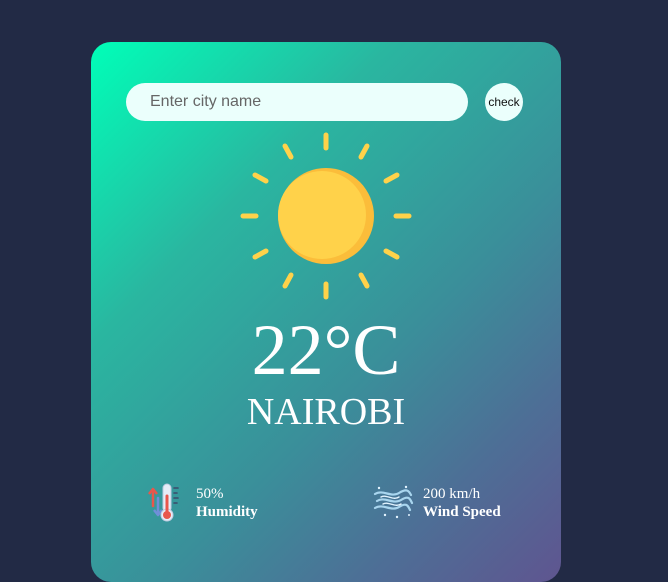 The width and height of the screenshot is (668, 582). What do you see at coordinates (163, 502) in the screenshot?
I see `thermometer-icon` at bounding box center [163, 502].